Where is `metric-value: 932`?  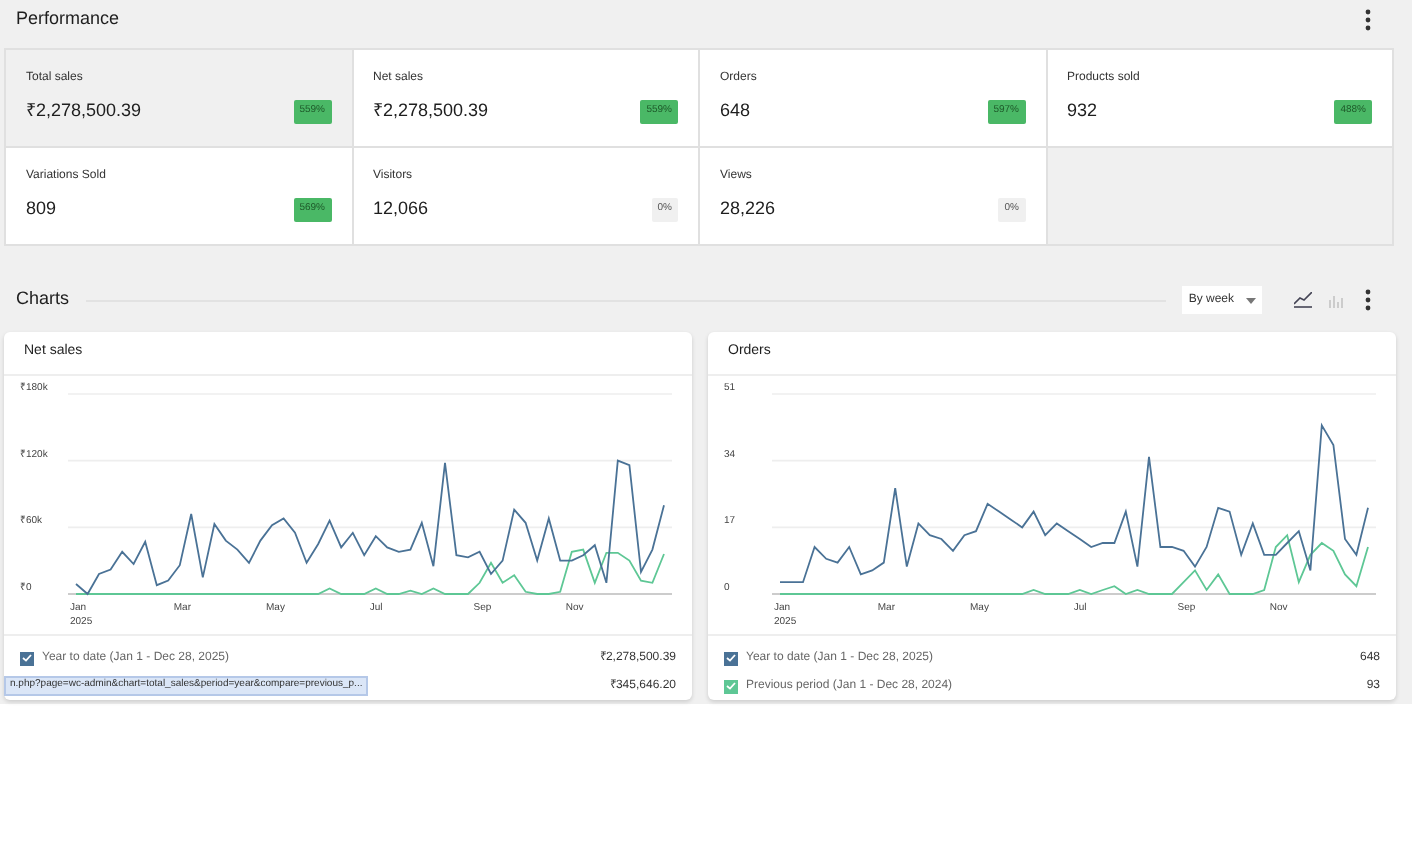 metric-value: 932 is located at coordinates (1082, 111).